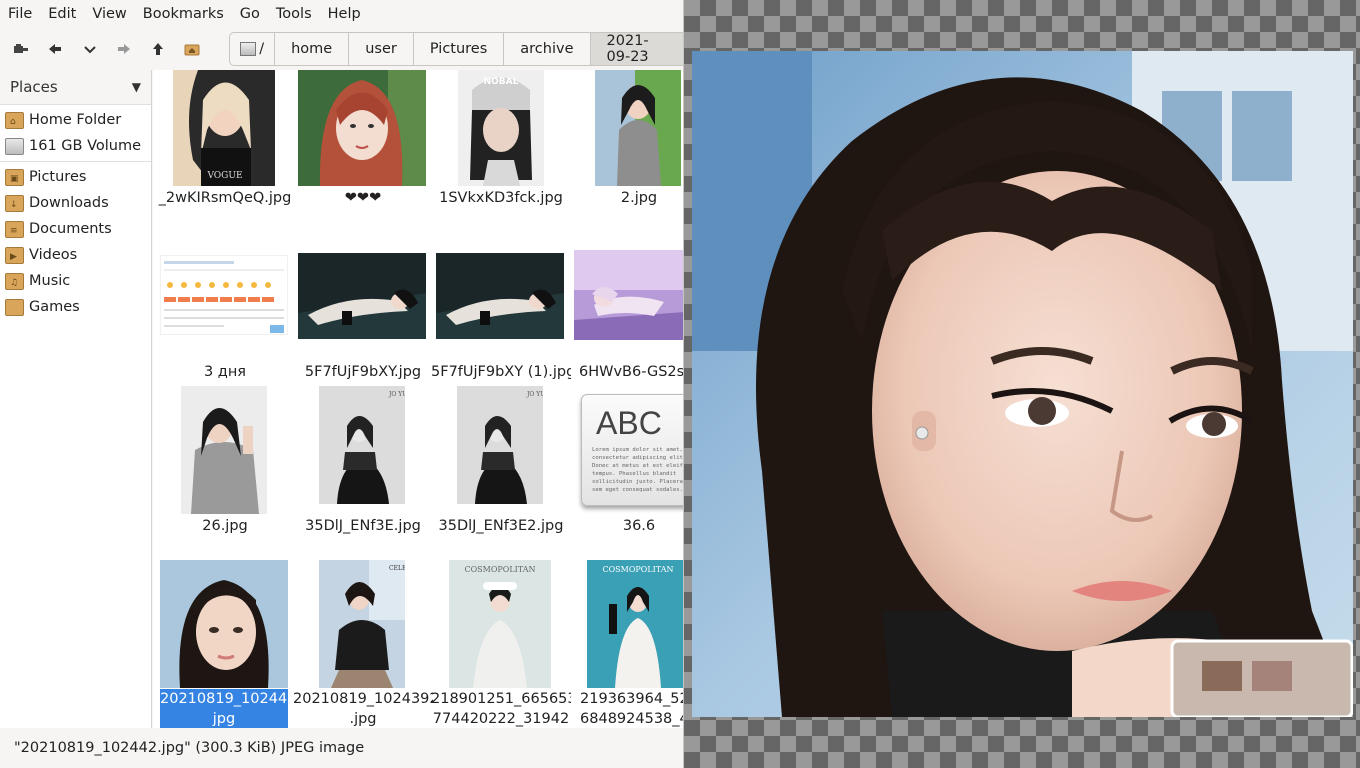 The height and width of the screenshot is (768, 1360). Describe the element at coordinates (14, 177) in the screenshot. I see `pictures-folder-icon: ▣` at that location.